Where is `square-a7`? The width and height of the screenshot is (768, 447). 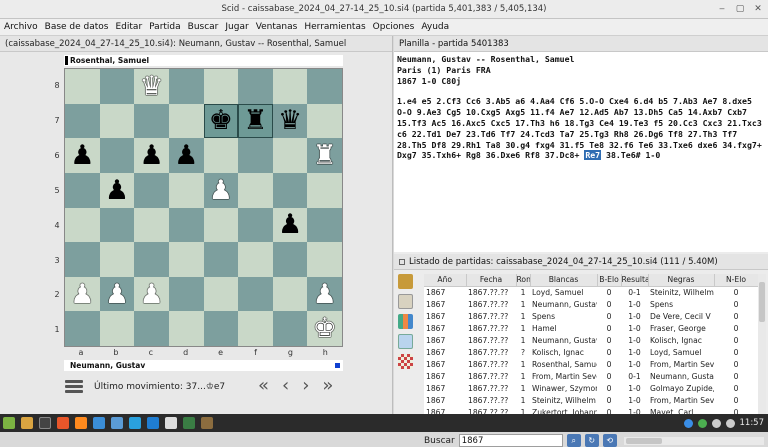 square-a7 is located at coordinates (82, 121).